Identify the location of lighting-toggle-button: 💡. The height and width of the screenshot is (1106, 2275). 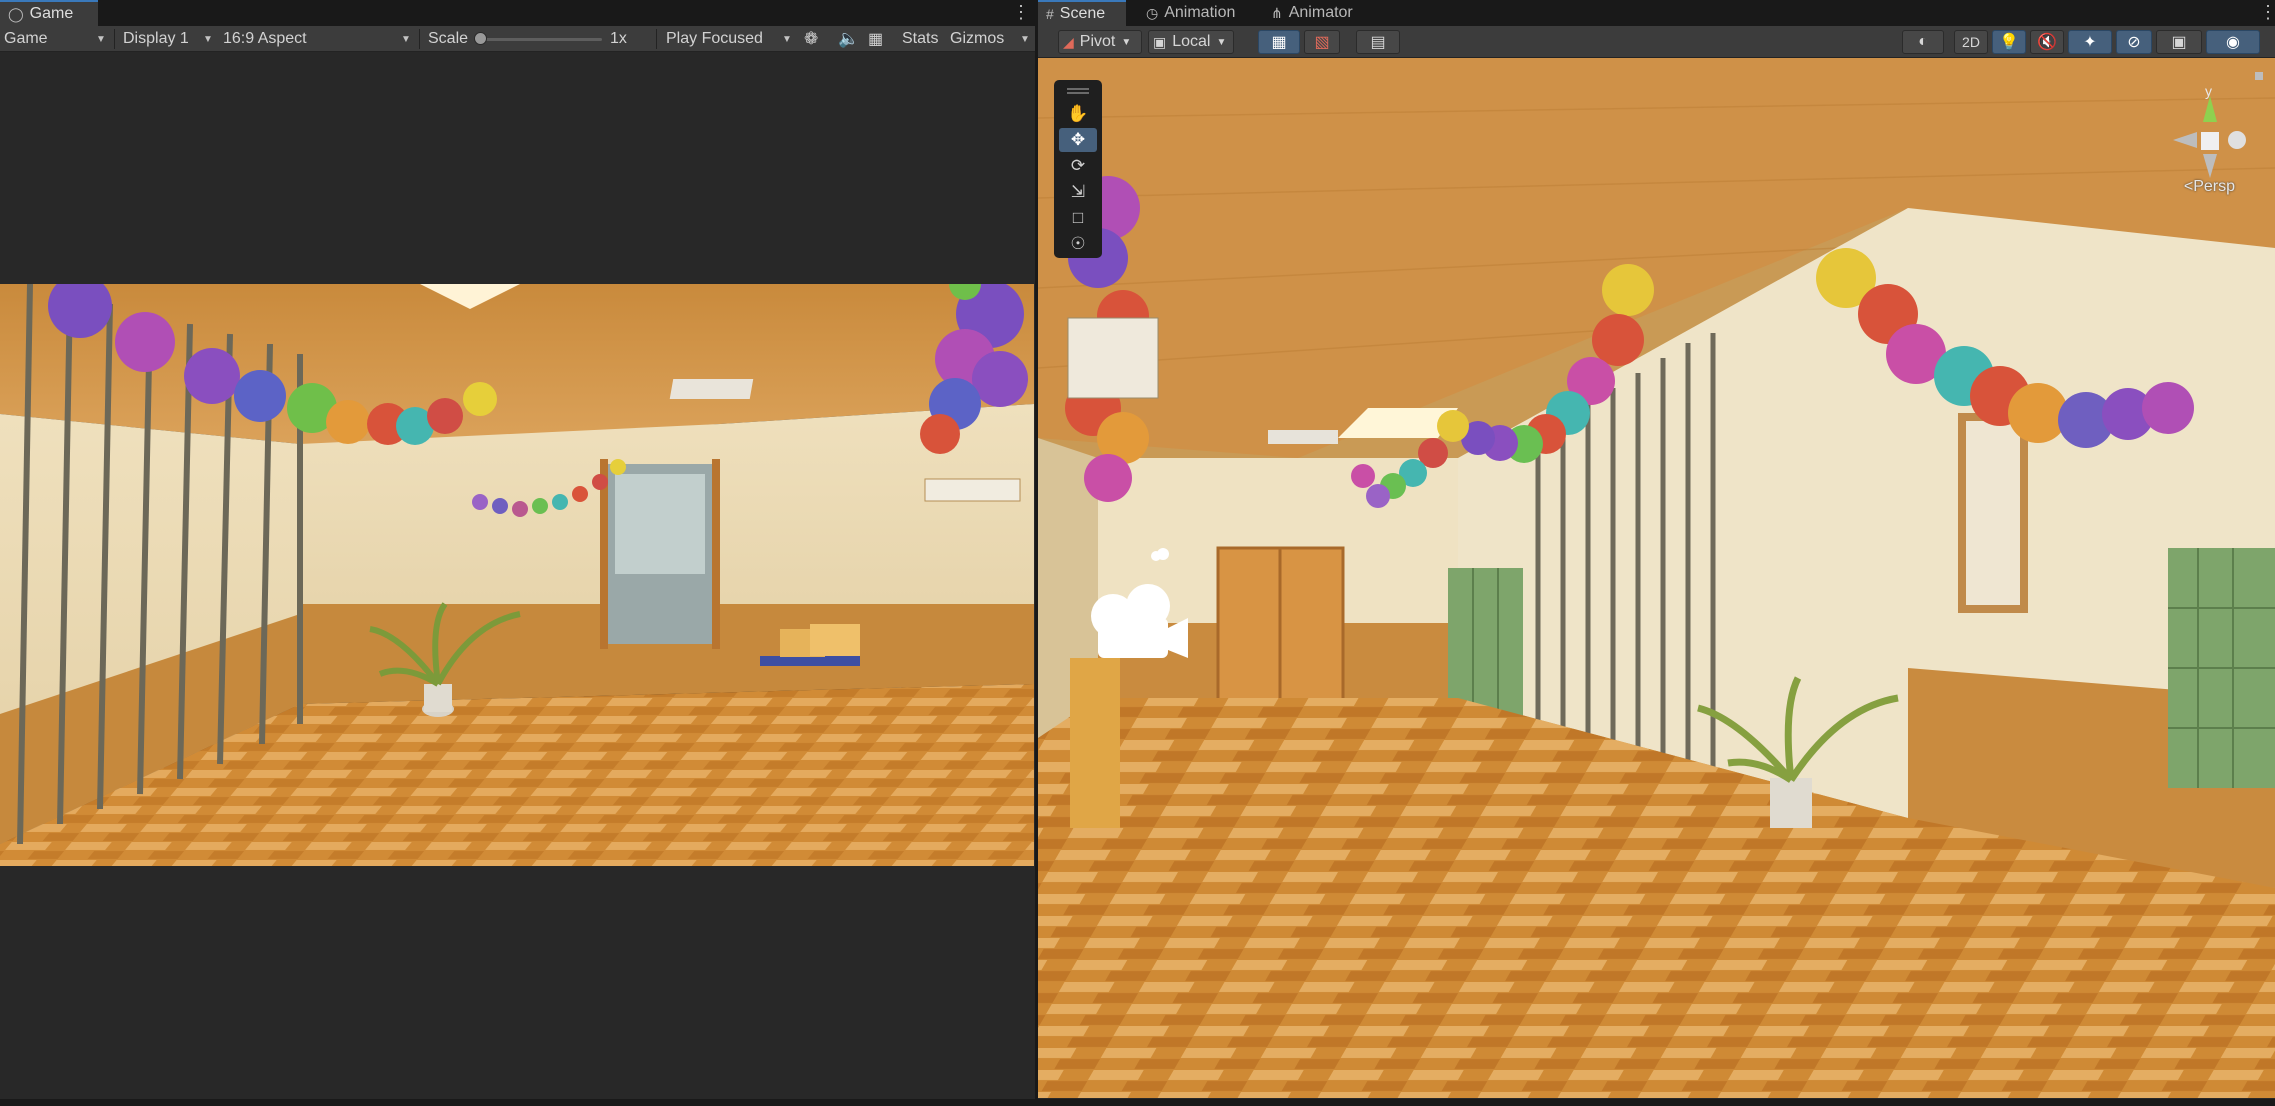
(2009, 42).